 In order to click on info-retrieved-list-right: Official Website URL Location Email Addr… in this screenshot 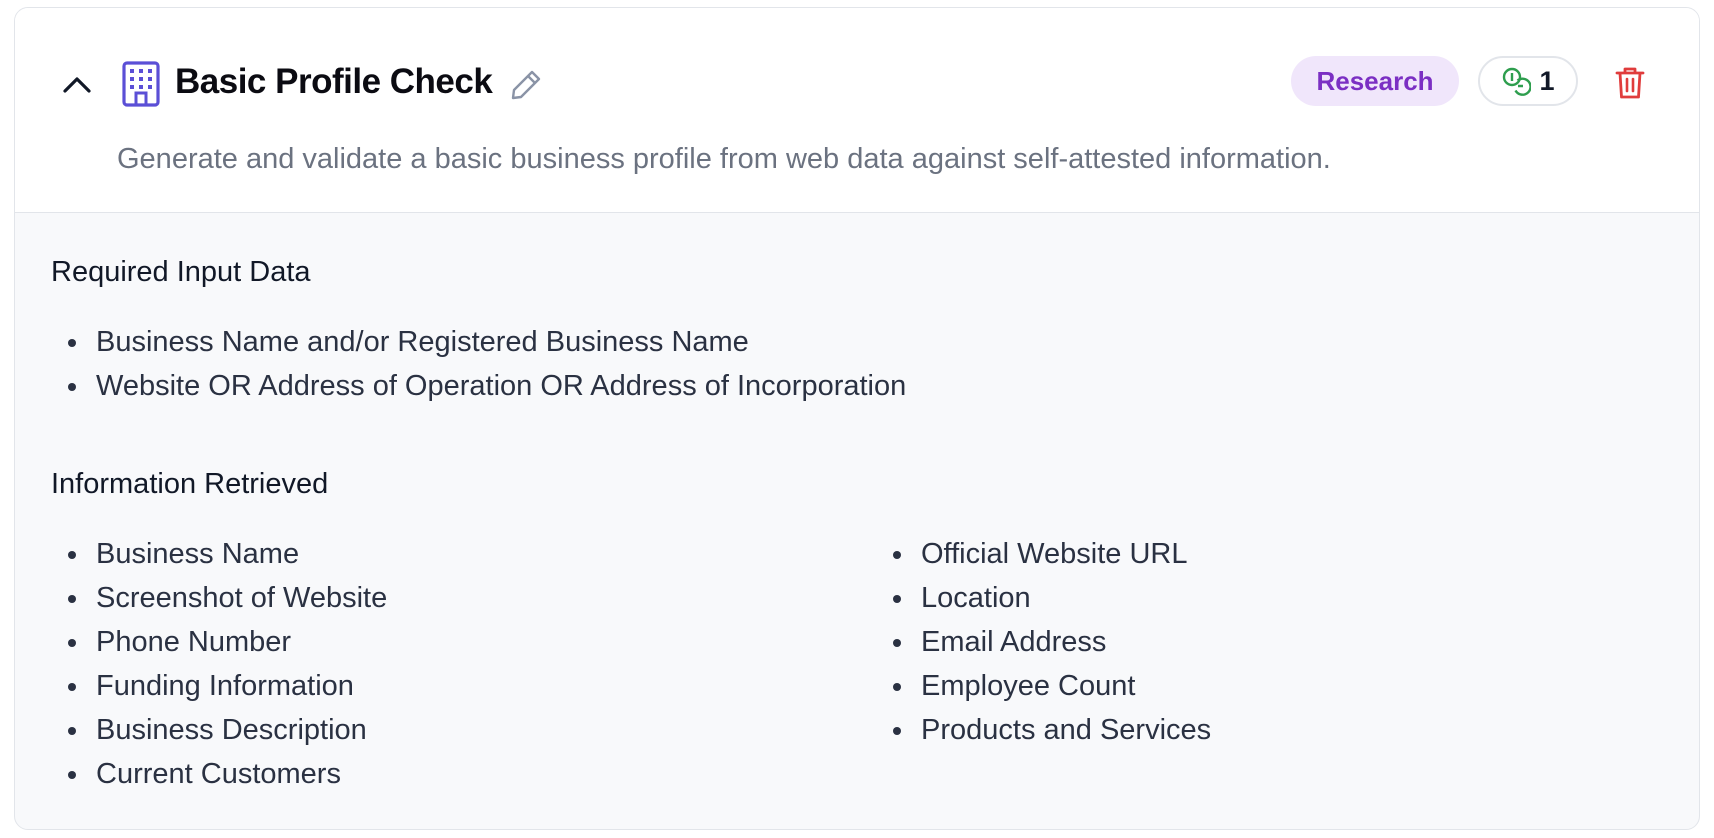, I will do `click(1043, 642)`.